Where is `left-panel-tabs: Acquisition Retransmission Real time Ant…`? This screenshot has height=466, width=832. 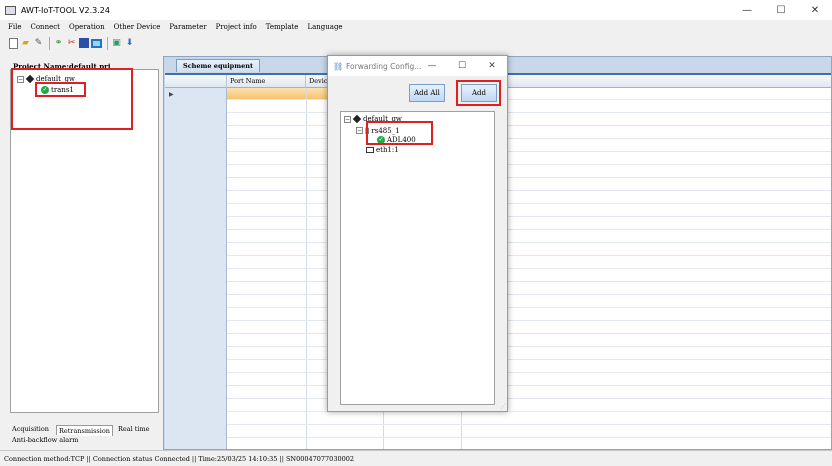
left-panel-tabs: Acquisition Retransmission Real time Ant… is located at coordinates (84, 436).